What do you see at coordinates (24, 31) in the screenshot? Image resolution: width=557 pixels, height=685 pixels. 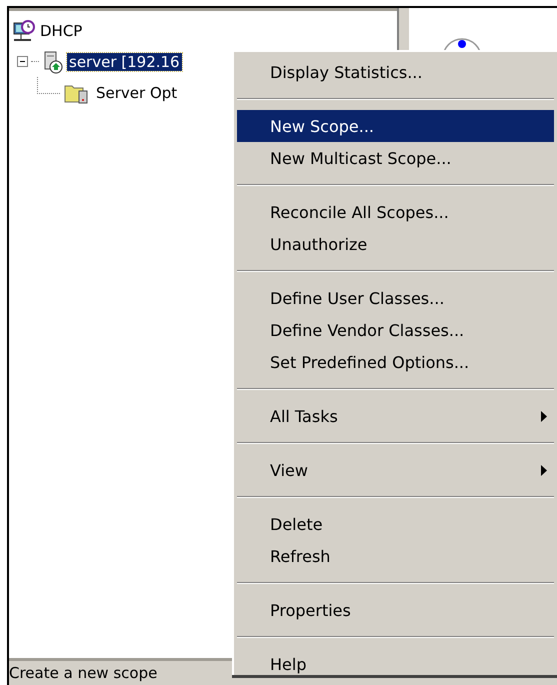 I see `monitor-clock-icon` at bounding box center [24, 31].